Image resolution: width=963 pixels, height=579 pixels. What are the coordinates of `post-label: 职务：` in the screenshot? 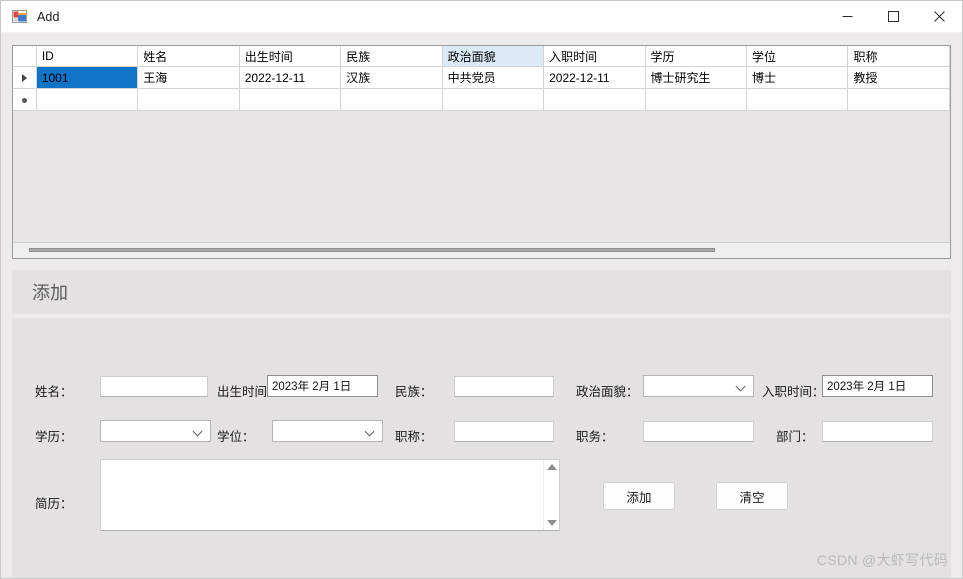 It's located at (595, 437).